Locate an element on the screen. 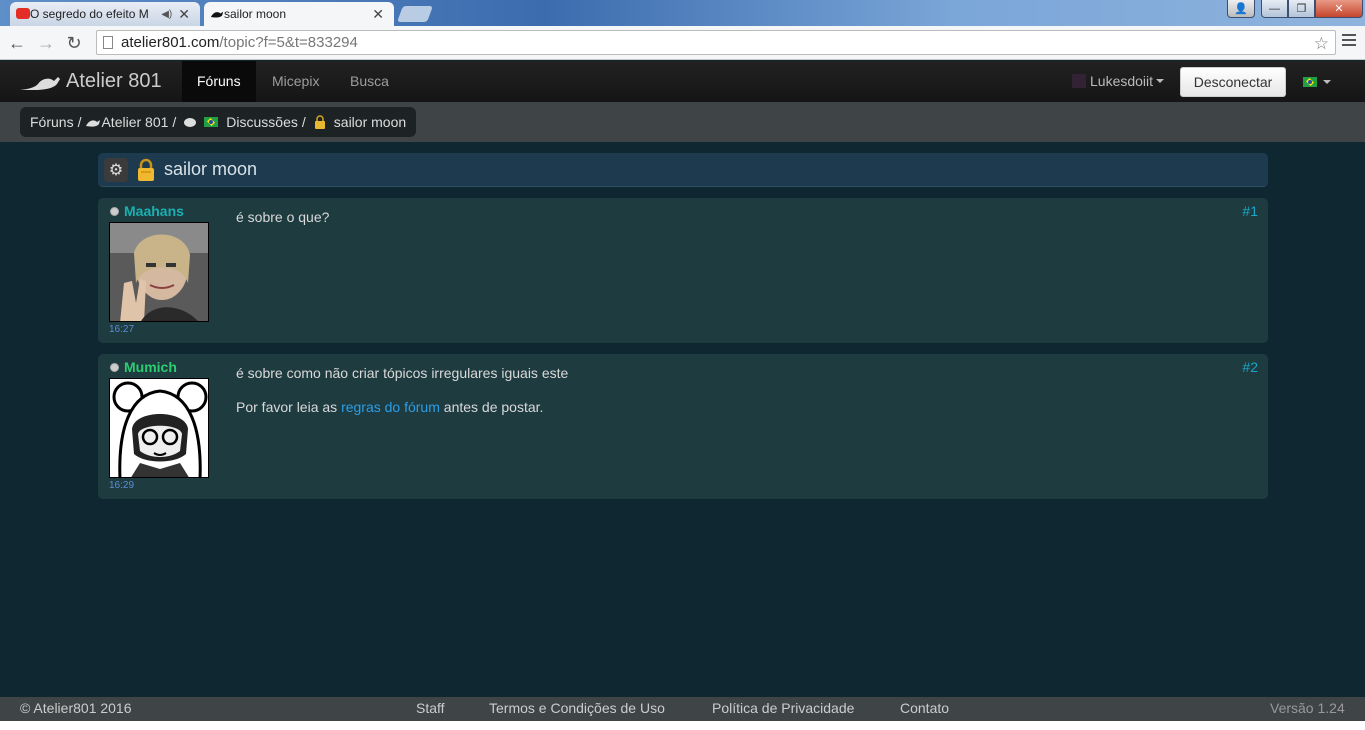 This screenshot has height=730, width=1365. post-author: Mumich is located at coordinates (143, 367).